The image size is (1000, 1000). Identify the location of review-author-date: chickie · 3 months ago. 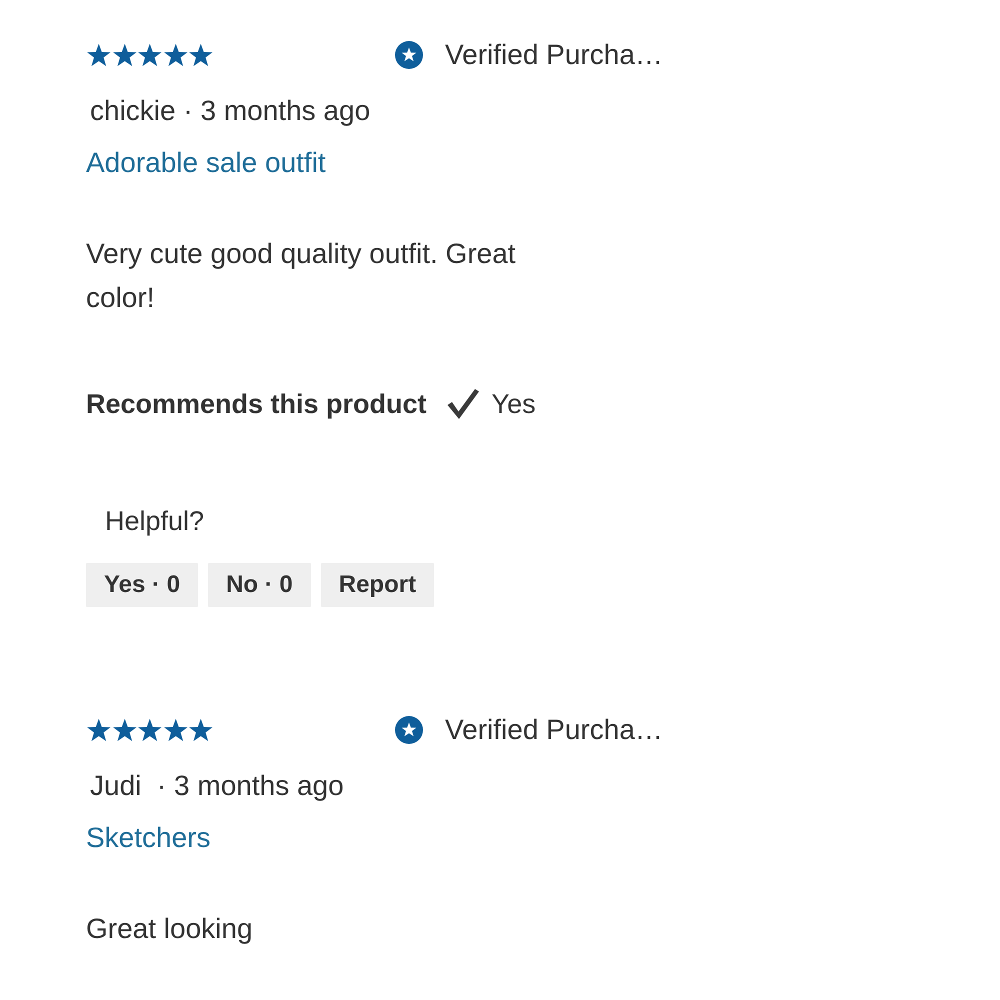
(229, 111).